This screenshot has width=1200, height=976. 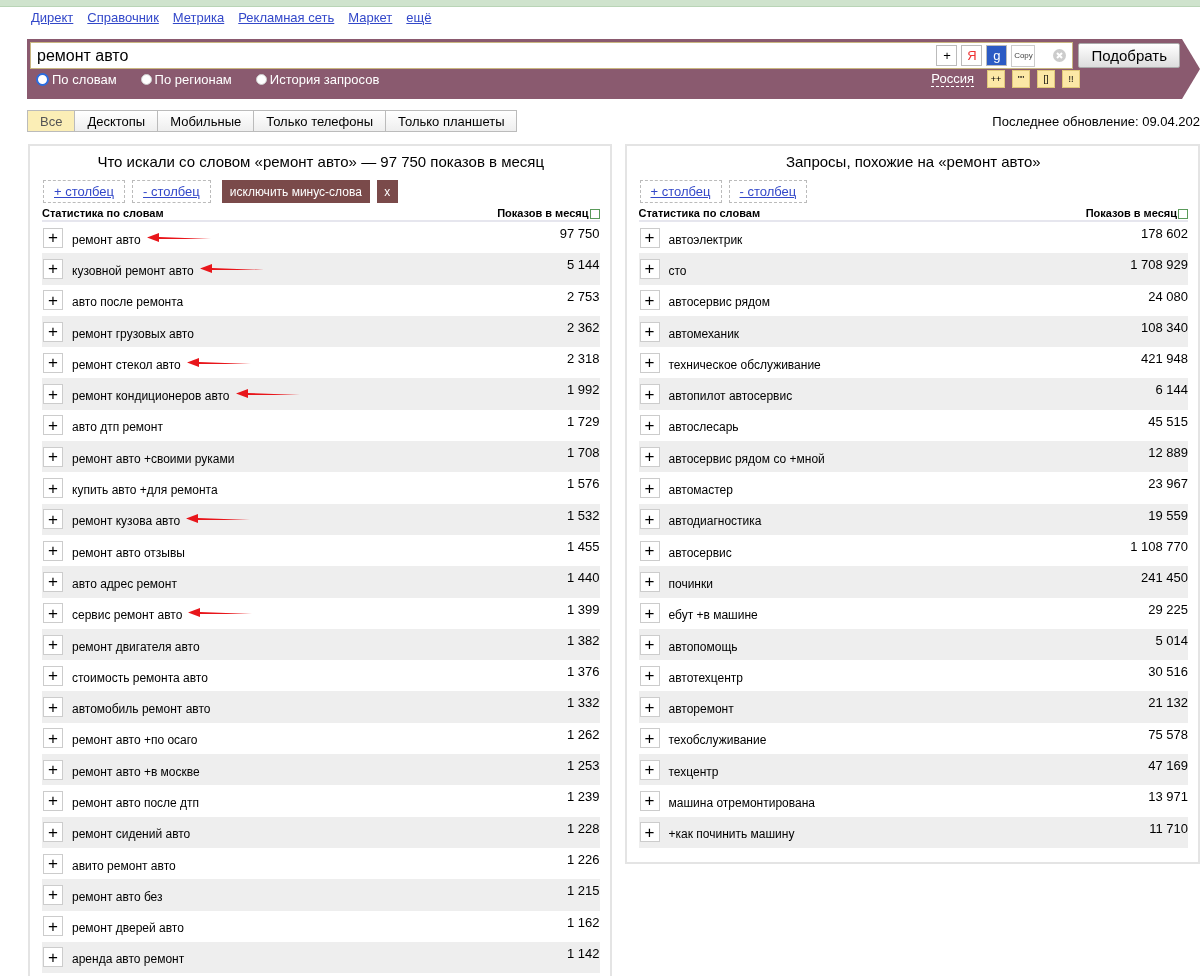 I want to click on phrase-link: автотехцентр, so click(x=706, y=677).